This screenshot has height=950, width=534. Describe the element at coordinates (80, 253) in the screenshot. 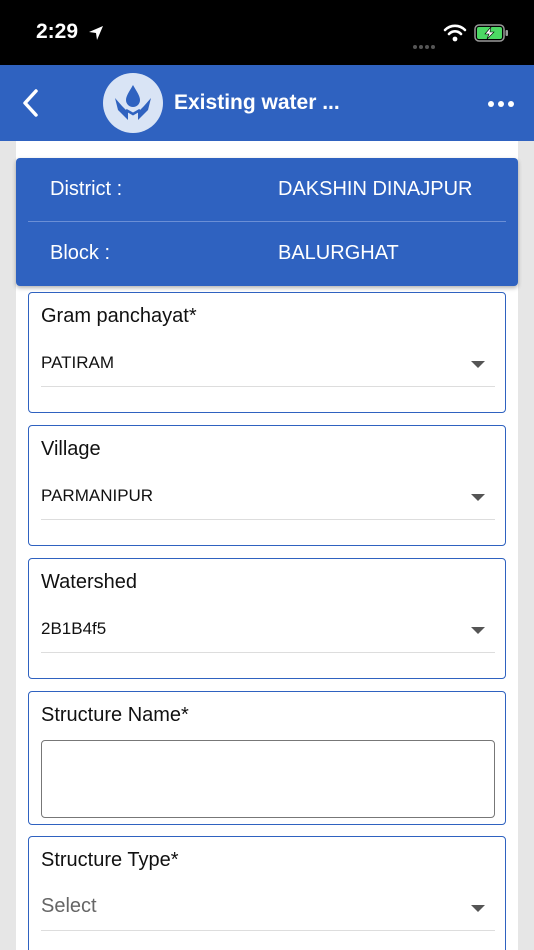

I see `block-label: Block :` at that location.